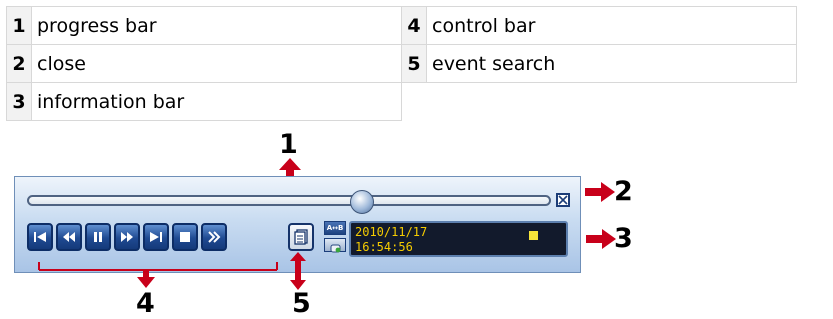  What do you see at coordinates (458, 239) in the screenshot?
I see `information-bar: 2010/11/17 16:54:56` at bounding box center [458, 239].